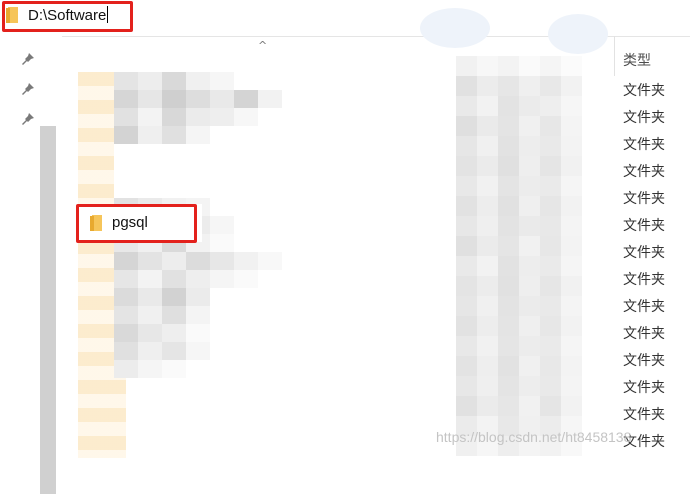  I want to click on address-bar: D:\Software, so click(345, 27).